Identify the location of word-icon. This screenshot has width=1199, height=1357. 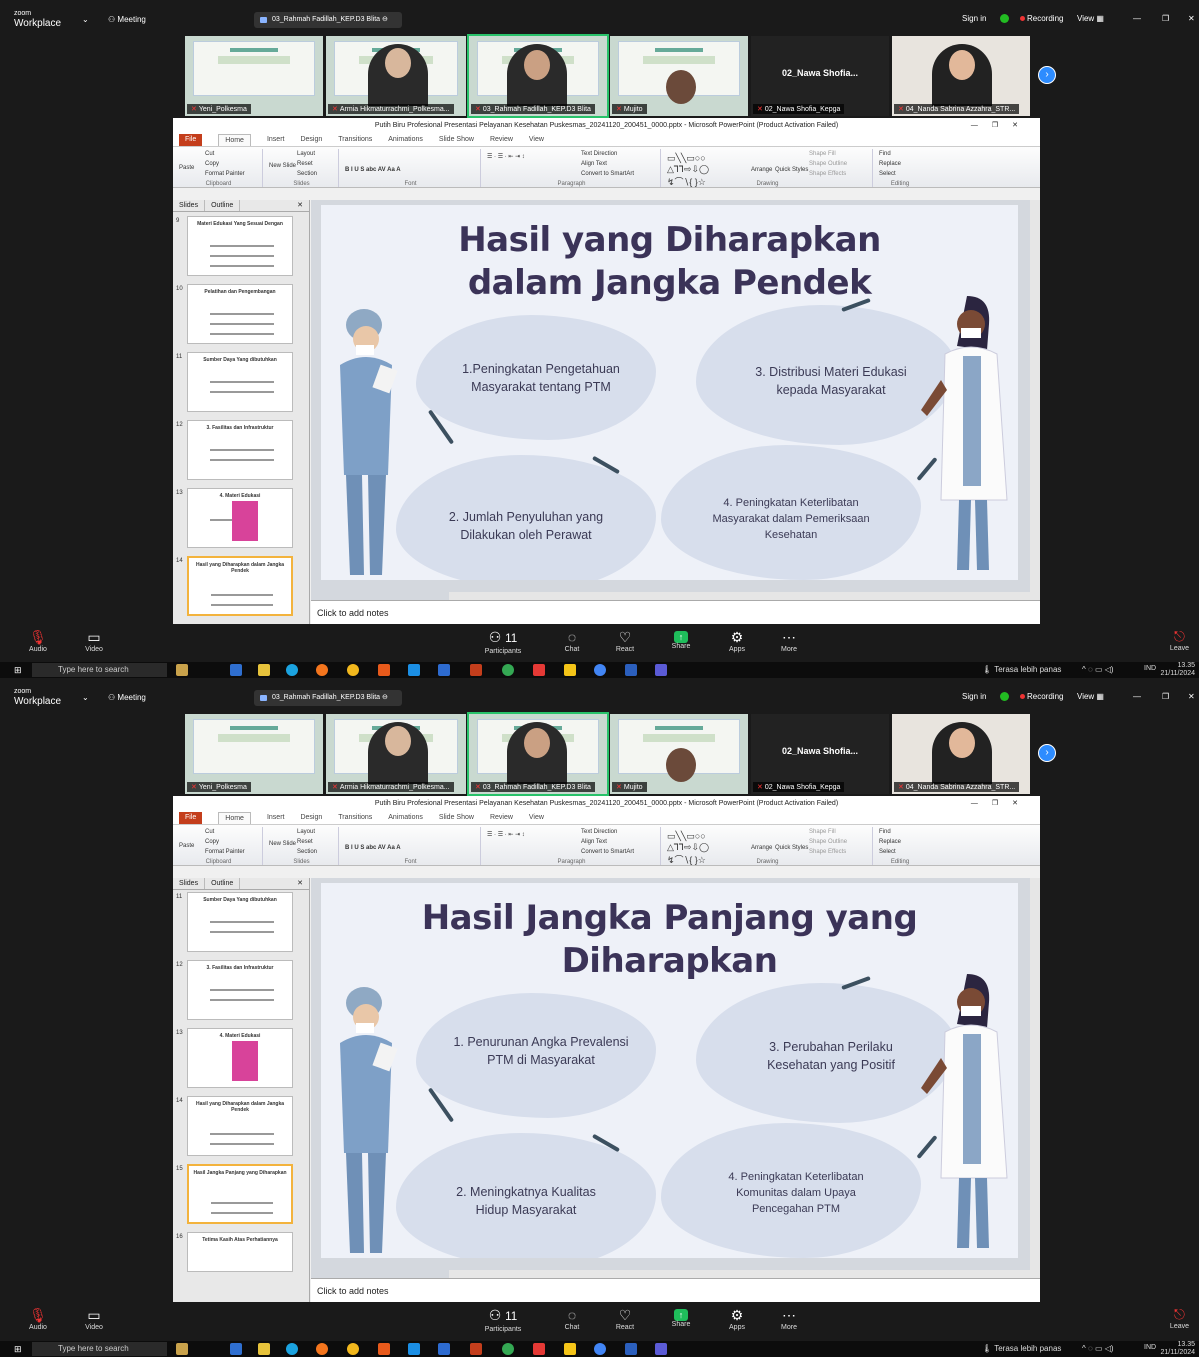
(631, 1349).